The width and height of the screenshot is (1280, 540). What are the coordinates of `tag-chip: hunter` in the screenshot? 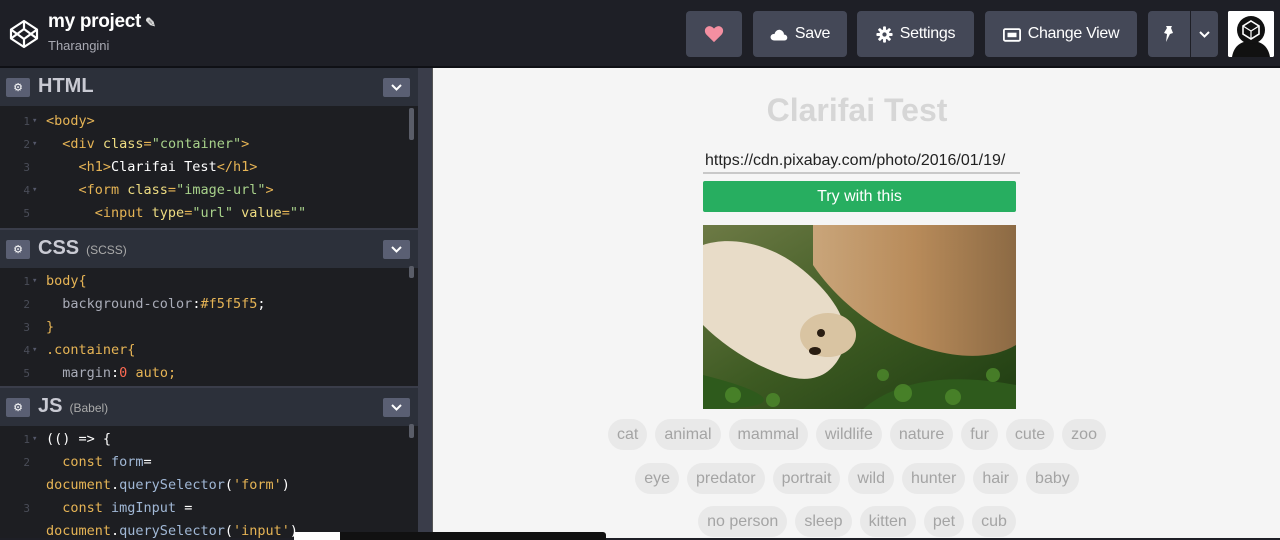 It's located at (933, 478).